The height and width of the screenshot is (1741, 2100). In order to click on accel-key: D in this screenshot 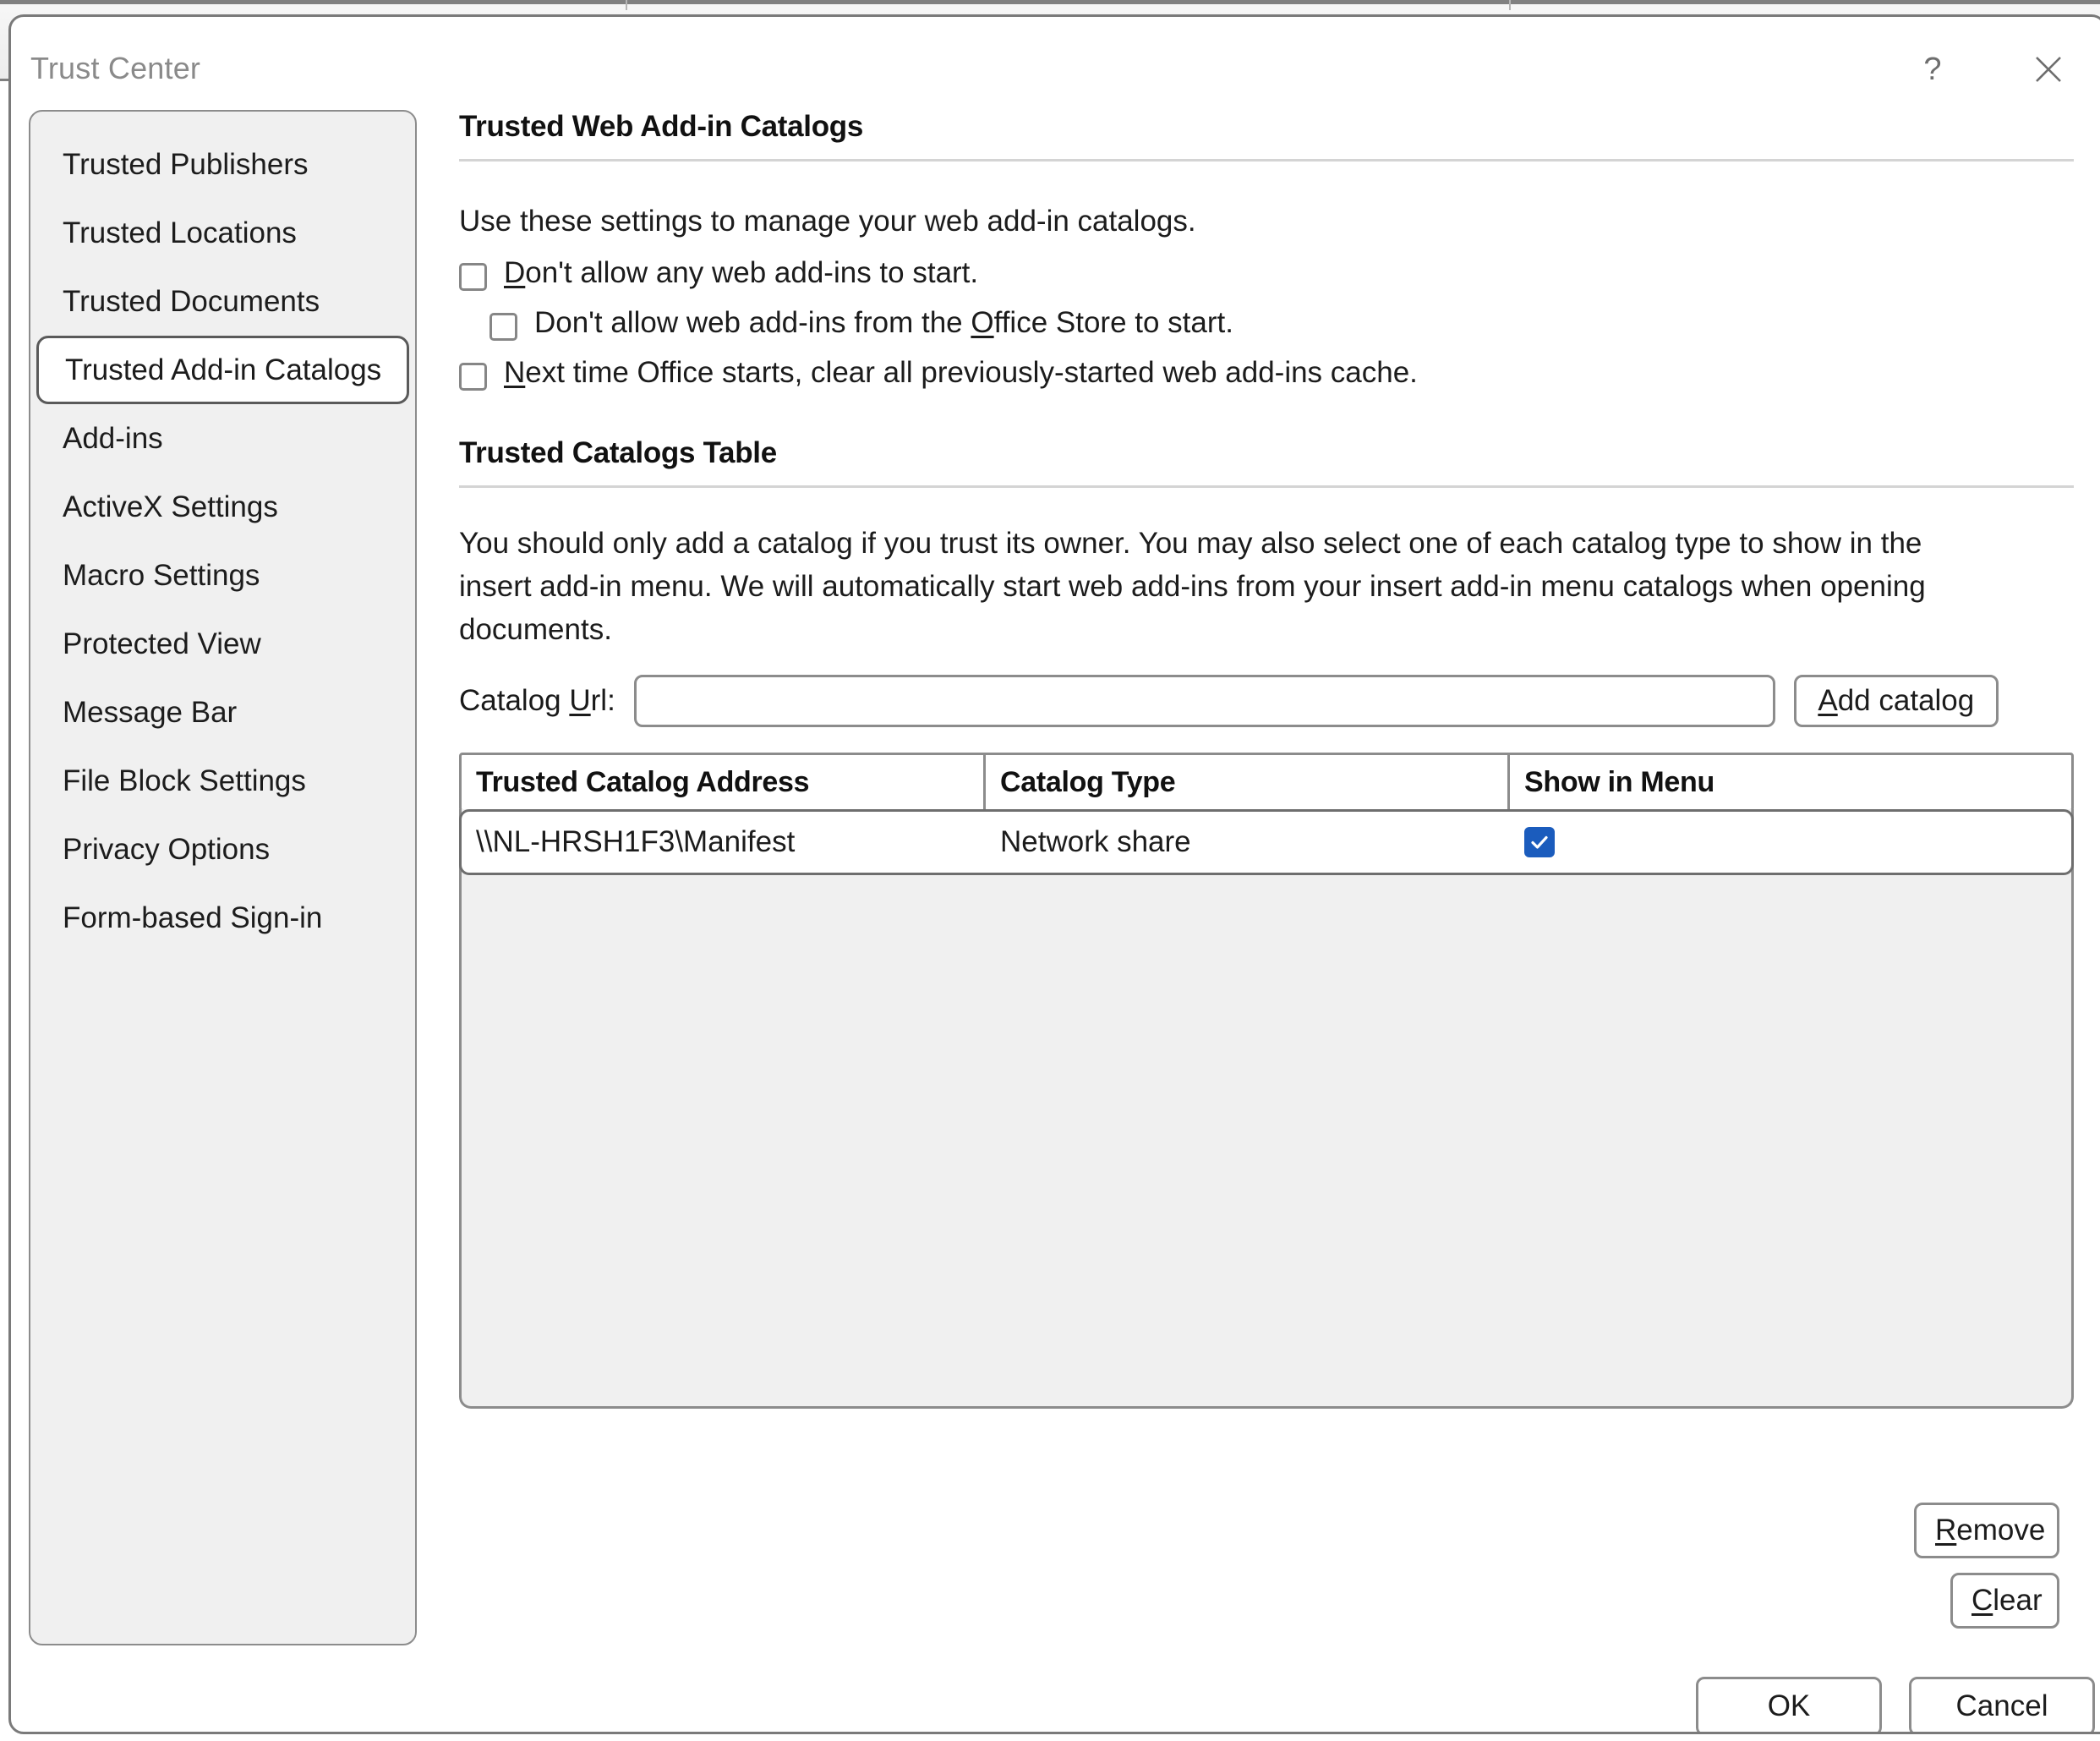, I will do `click(515, 272)`.